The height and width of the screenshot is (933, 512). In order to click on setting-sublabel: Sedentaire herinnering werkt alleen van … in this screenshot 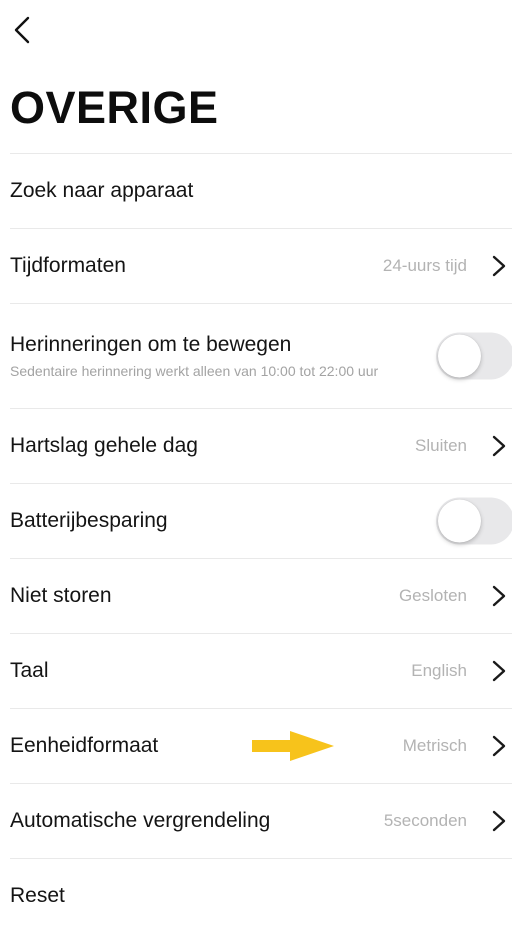, I will do `click(194, 371)`.